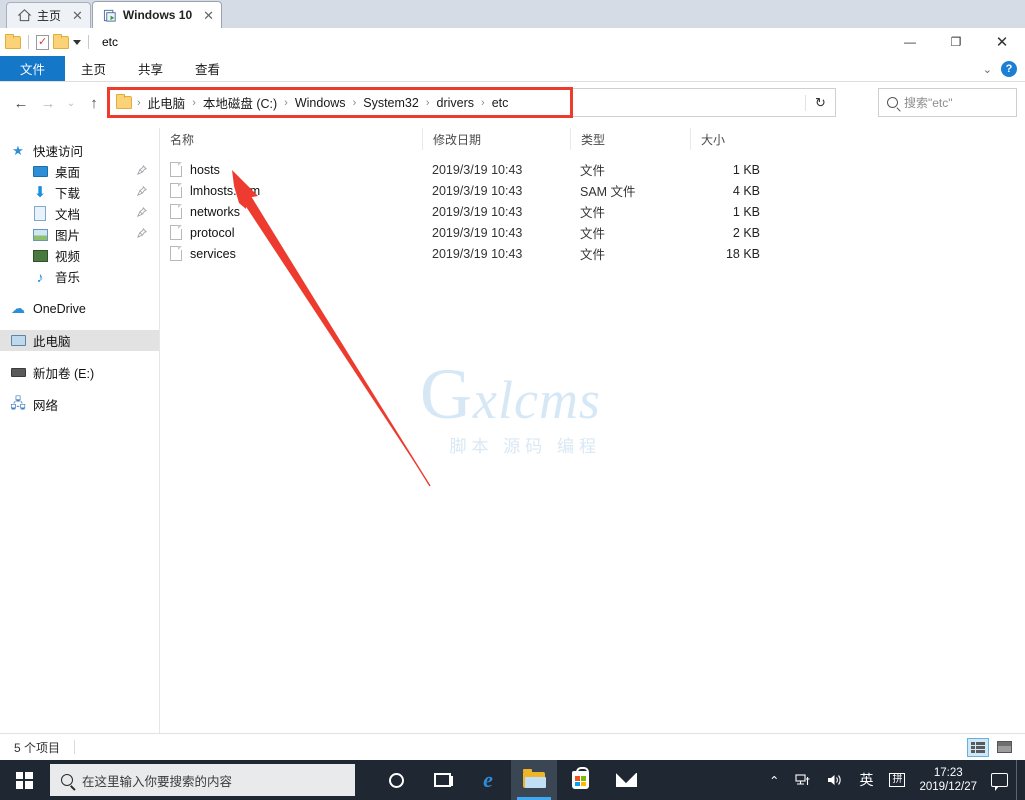  Describe the element at coordinates (74, 15) in the screenshot. I see `tab-home-close-icon: ✕` at that location.